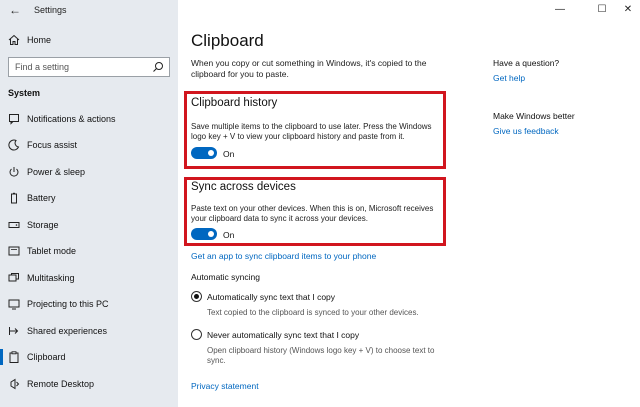 The width and height of the screenshot is (640, 407). I want to click on minimize-icon: —, so click(560, 10).